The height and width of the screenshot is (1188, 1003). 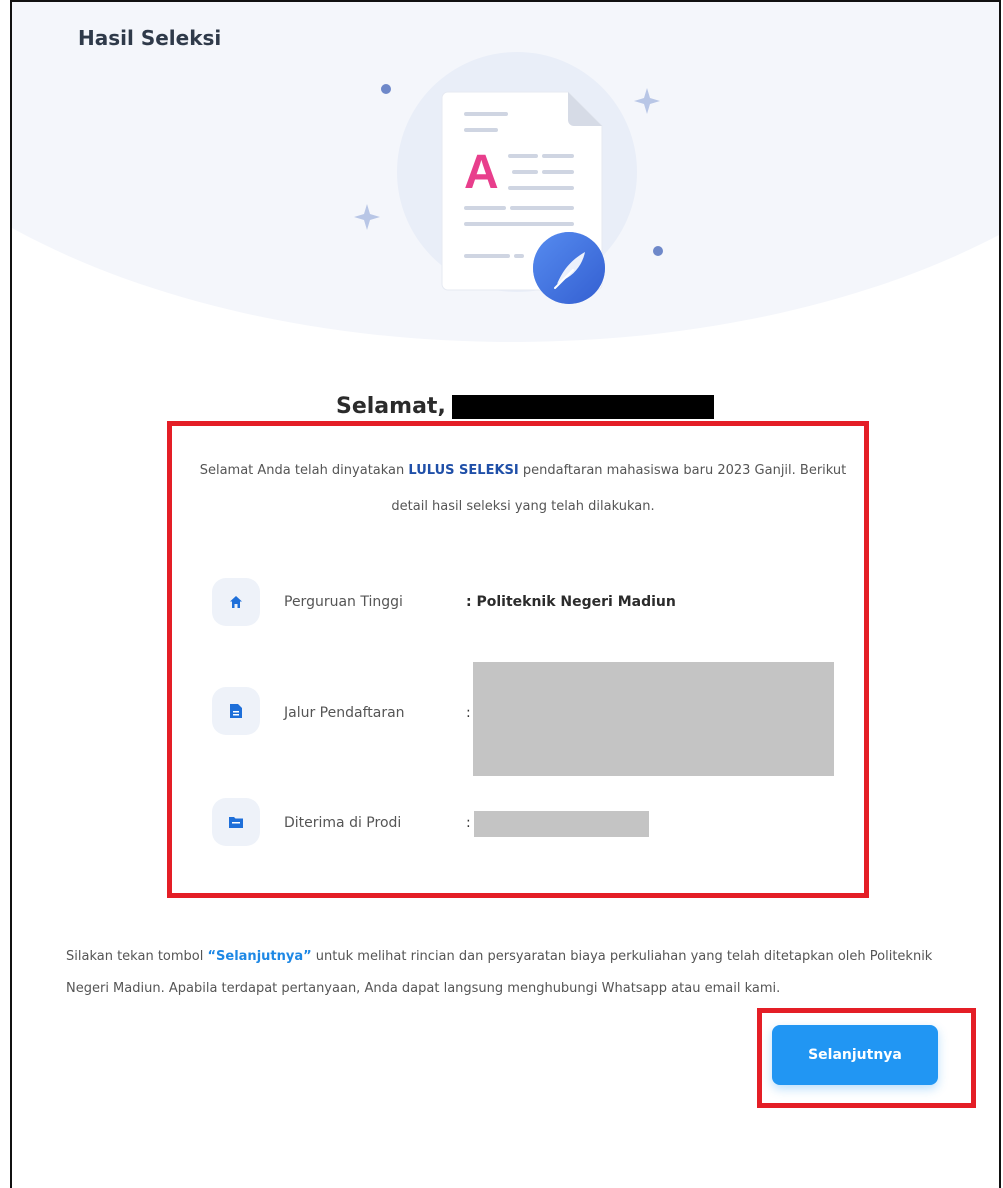 What do you see at coordinates (343, 823) in the screenshot?
I see `detail-label-diterima-di-prodi: Diterima di Prodi` at bounding box center [343, 823].